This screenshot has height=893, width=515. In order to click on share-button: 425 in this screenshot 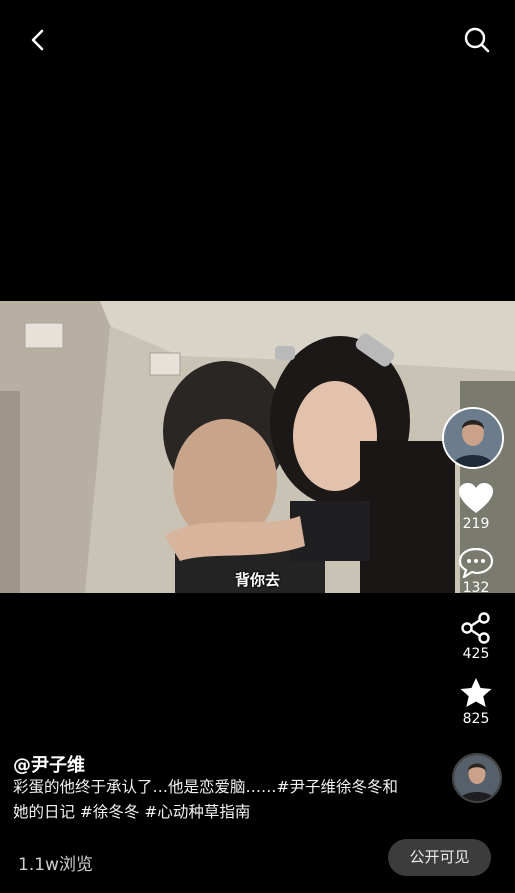, I will do `click(476, 637)`.